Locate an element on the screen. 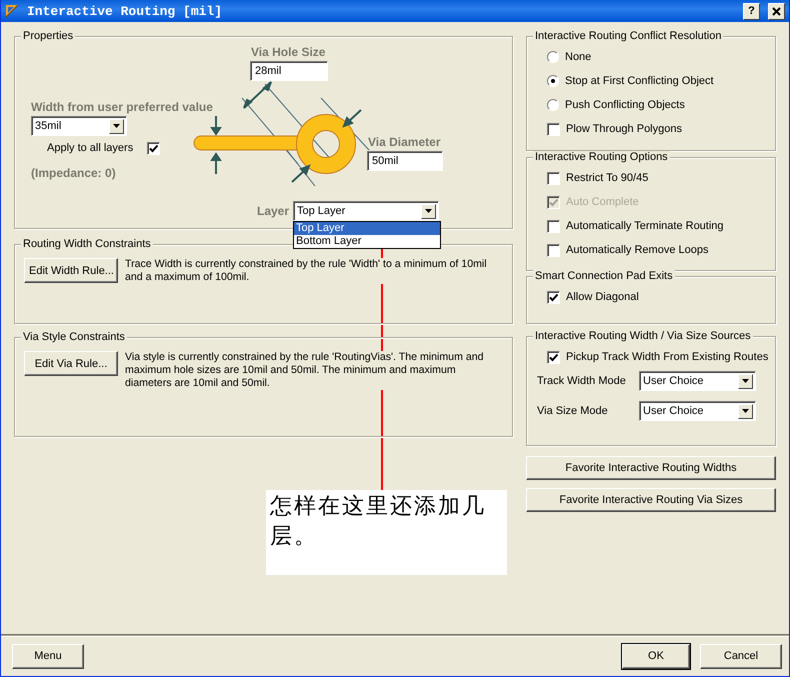 The image size is (790, 677). close-button is located at coordinates (776, 11).